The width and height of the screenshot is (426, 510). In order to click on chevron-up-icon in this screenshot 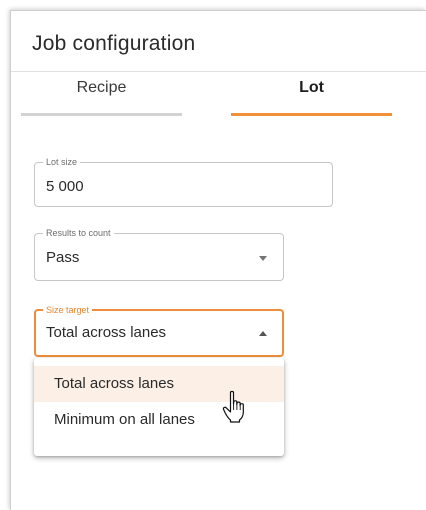, I will do `click(263, 333)`.